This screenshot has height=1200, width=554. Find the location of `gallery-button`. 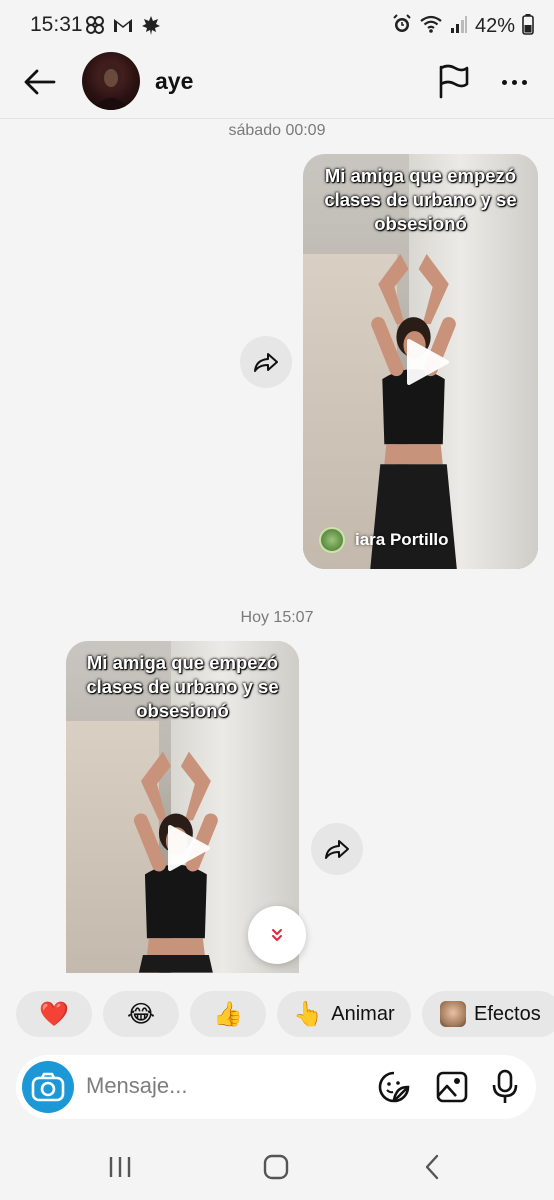

gallery-button is located at coordinates (452, 1087).